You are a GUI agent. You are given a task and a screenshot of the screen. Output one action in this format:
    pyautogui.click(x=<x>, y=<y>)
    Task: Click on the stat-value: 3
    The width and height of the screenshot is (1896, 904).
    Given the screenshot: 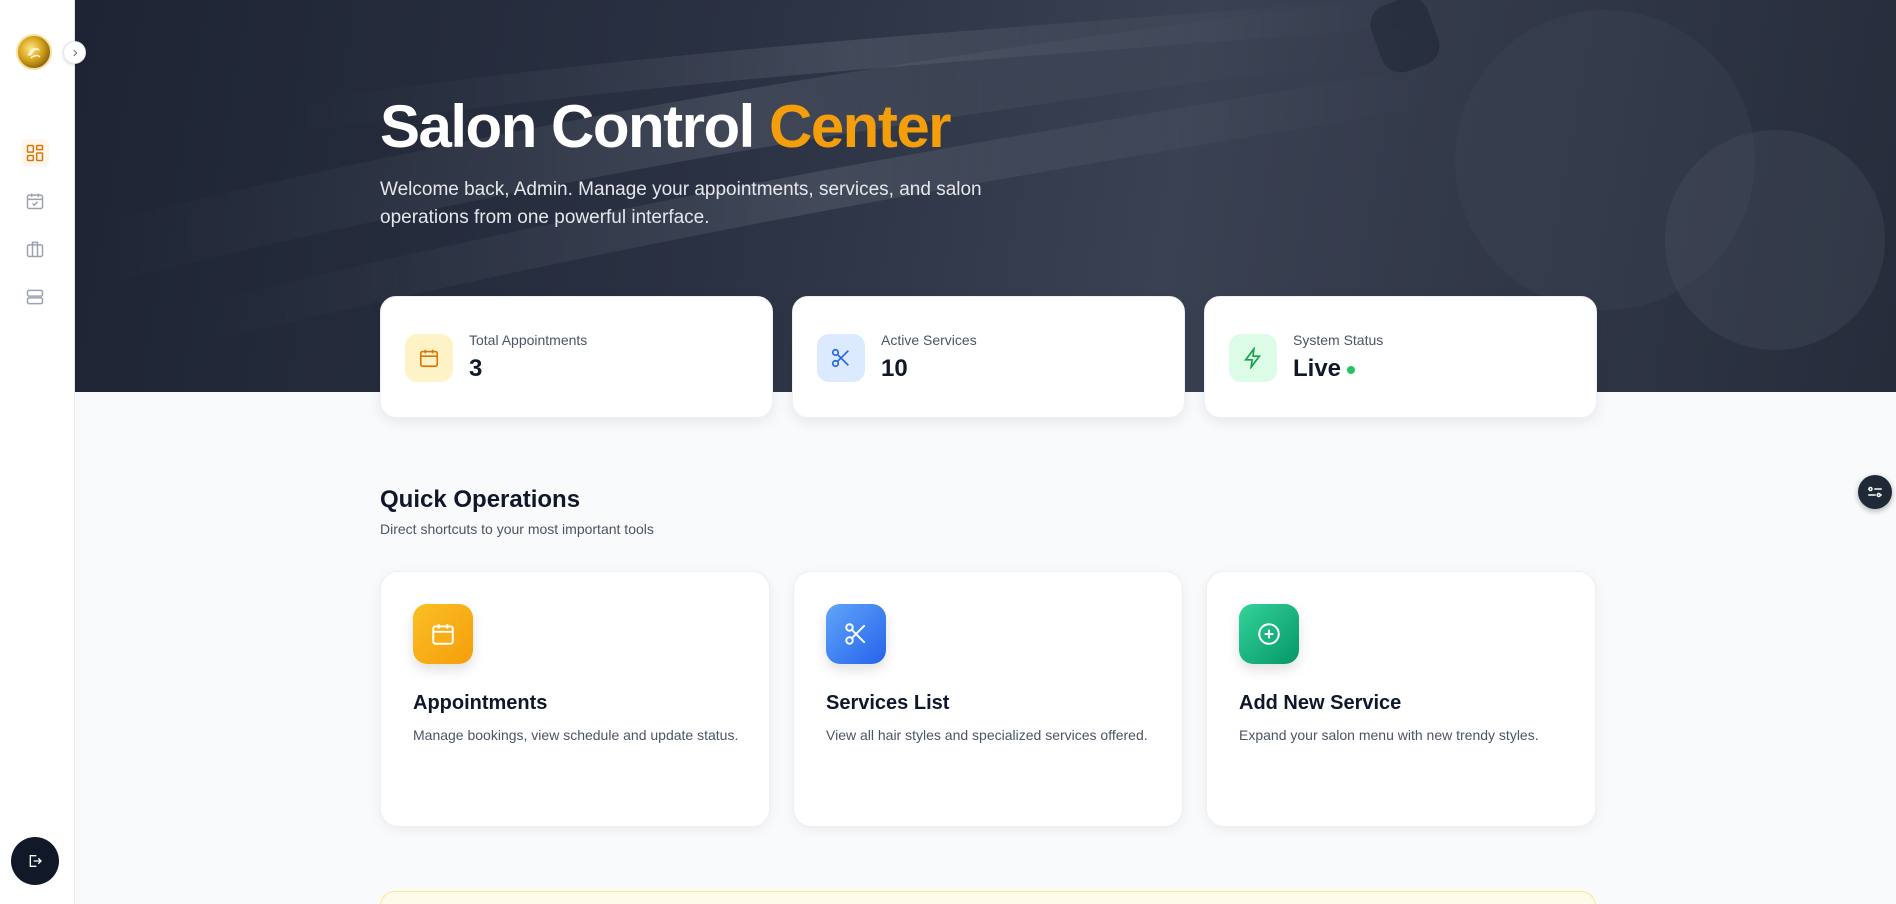 What is the action you would take?
    pyautogui.click(x=476, y=368)
    